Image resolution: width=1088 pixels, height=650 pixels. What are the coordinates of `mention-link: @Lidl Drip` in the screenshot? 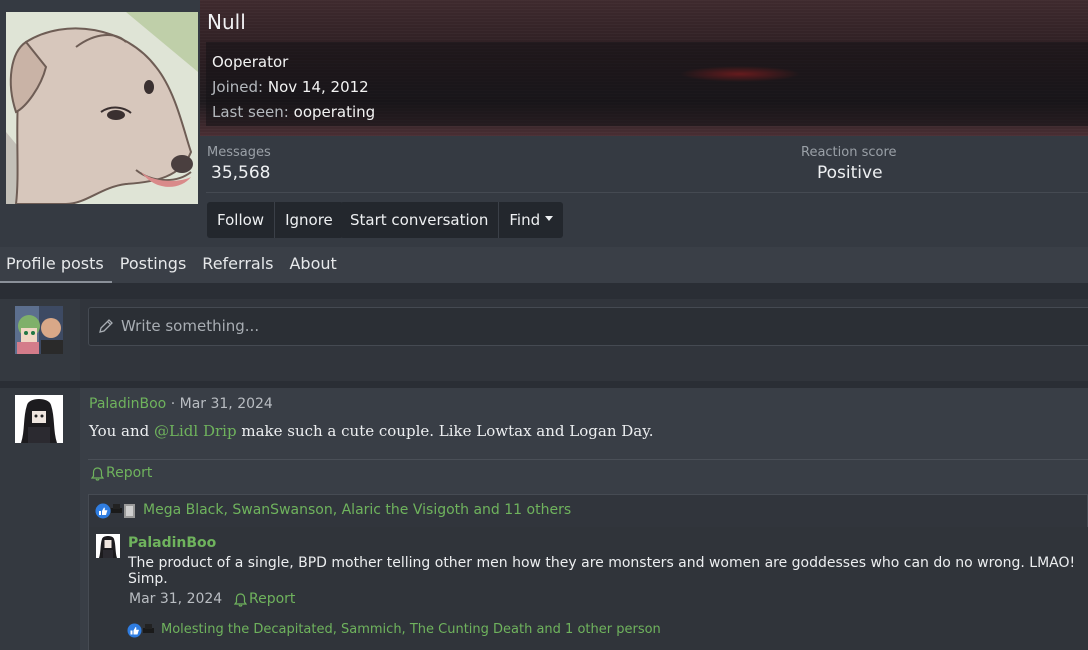 It's located at (195, 431).